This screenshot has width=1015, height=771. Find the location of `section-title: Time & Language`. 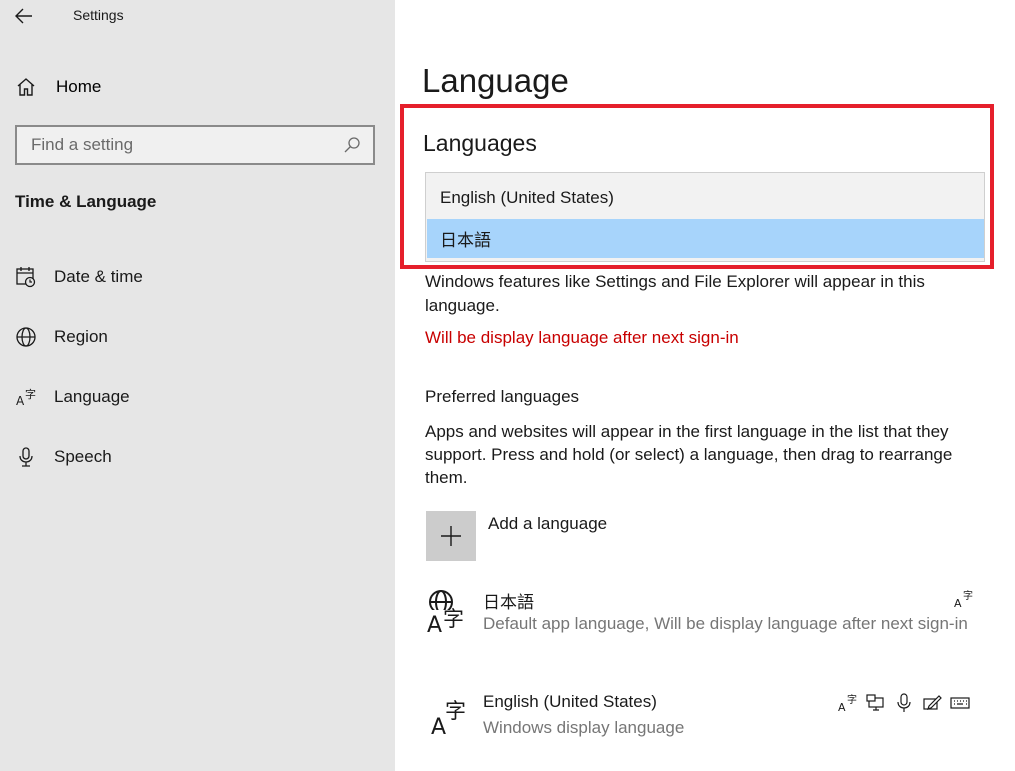

section-title: Time & Language is located at coordinates (86, 201).